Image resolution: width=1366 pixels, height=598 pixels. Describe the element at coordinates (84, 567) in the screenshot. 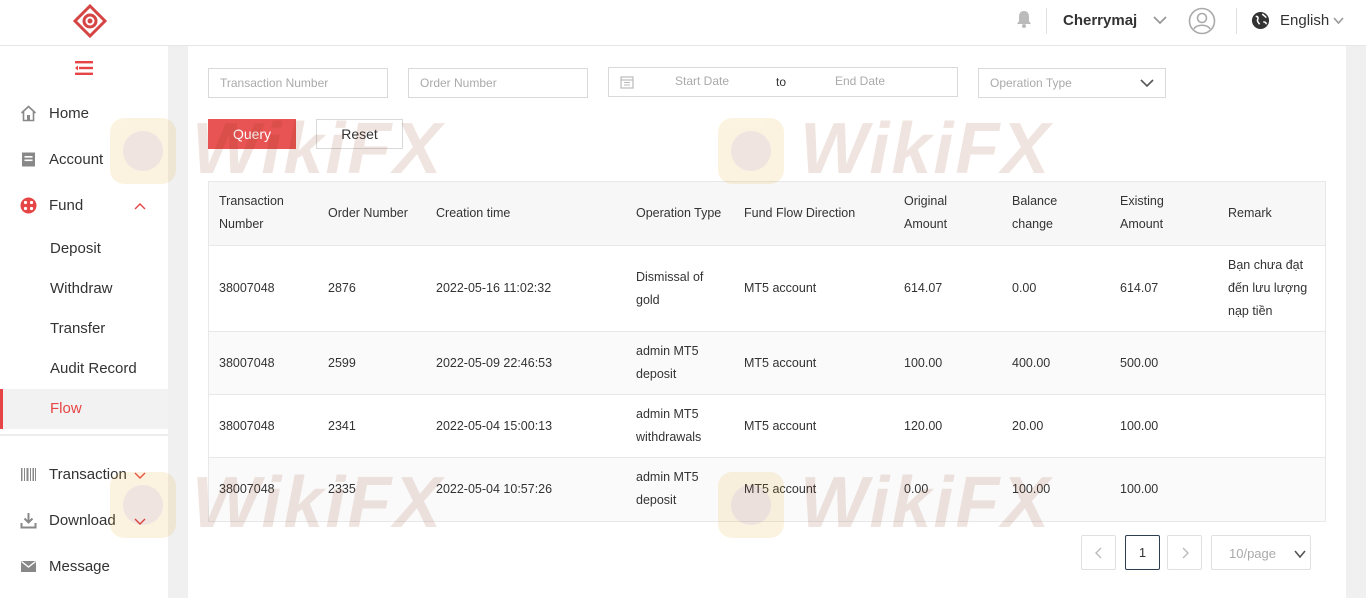

I see `sidebar-item-message: Message` at that location.